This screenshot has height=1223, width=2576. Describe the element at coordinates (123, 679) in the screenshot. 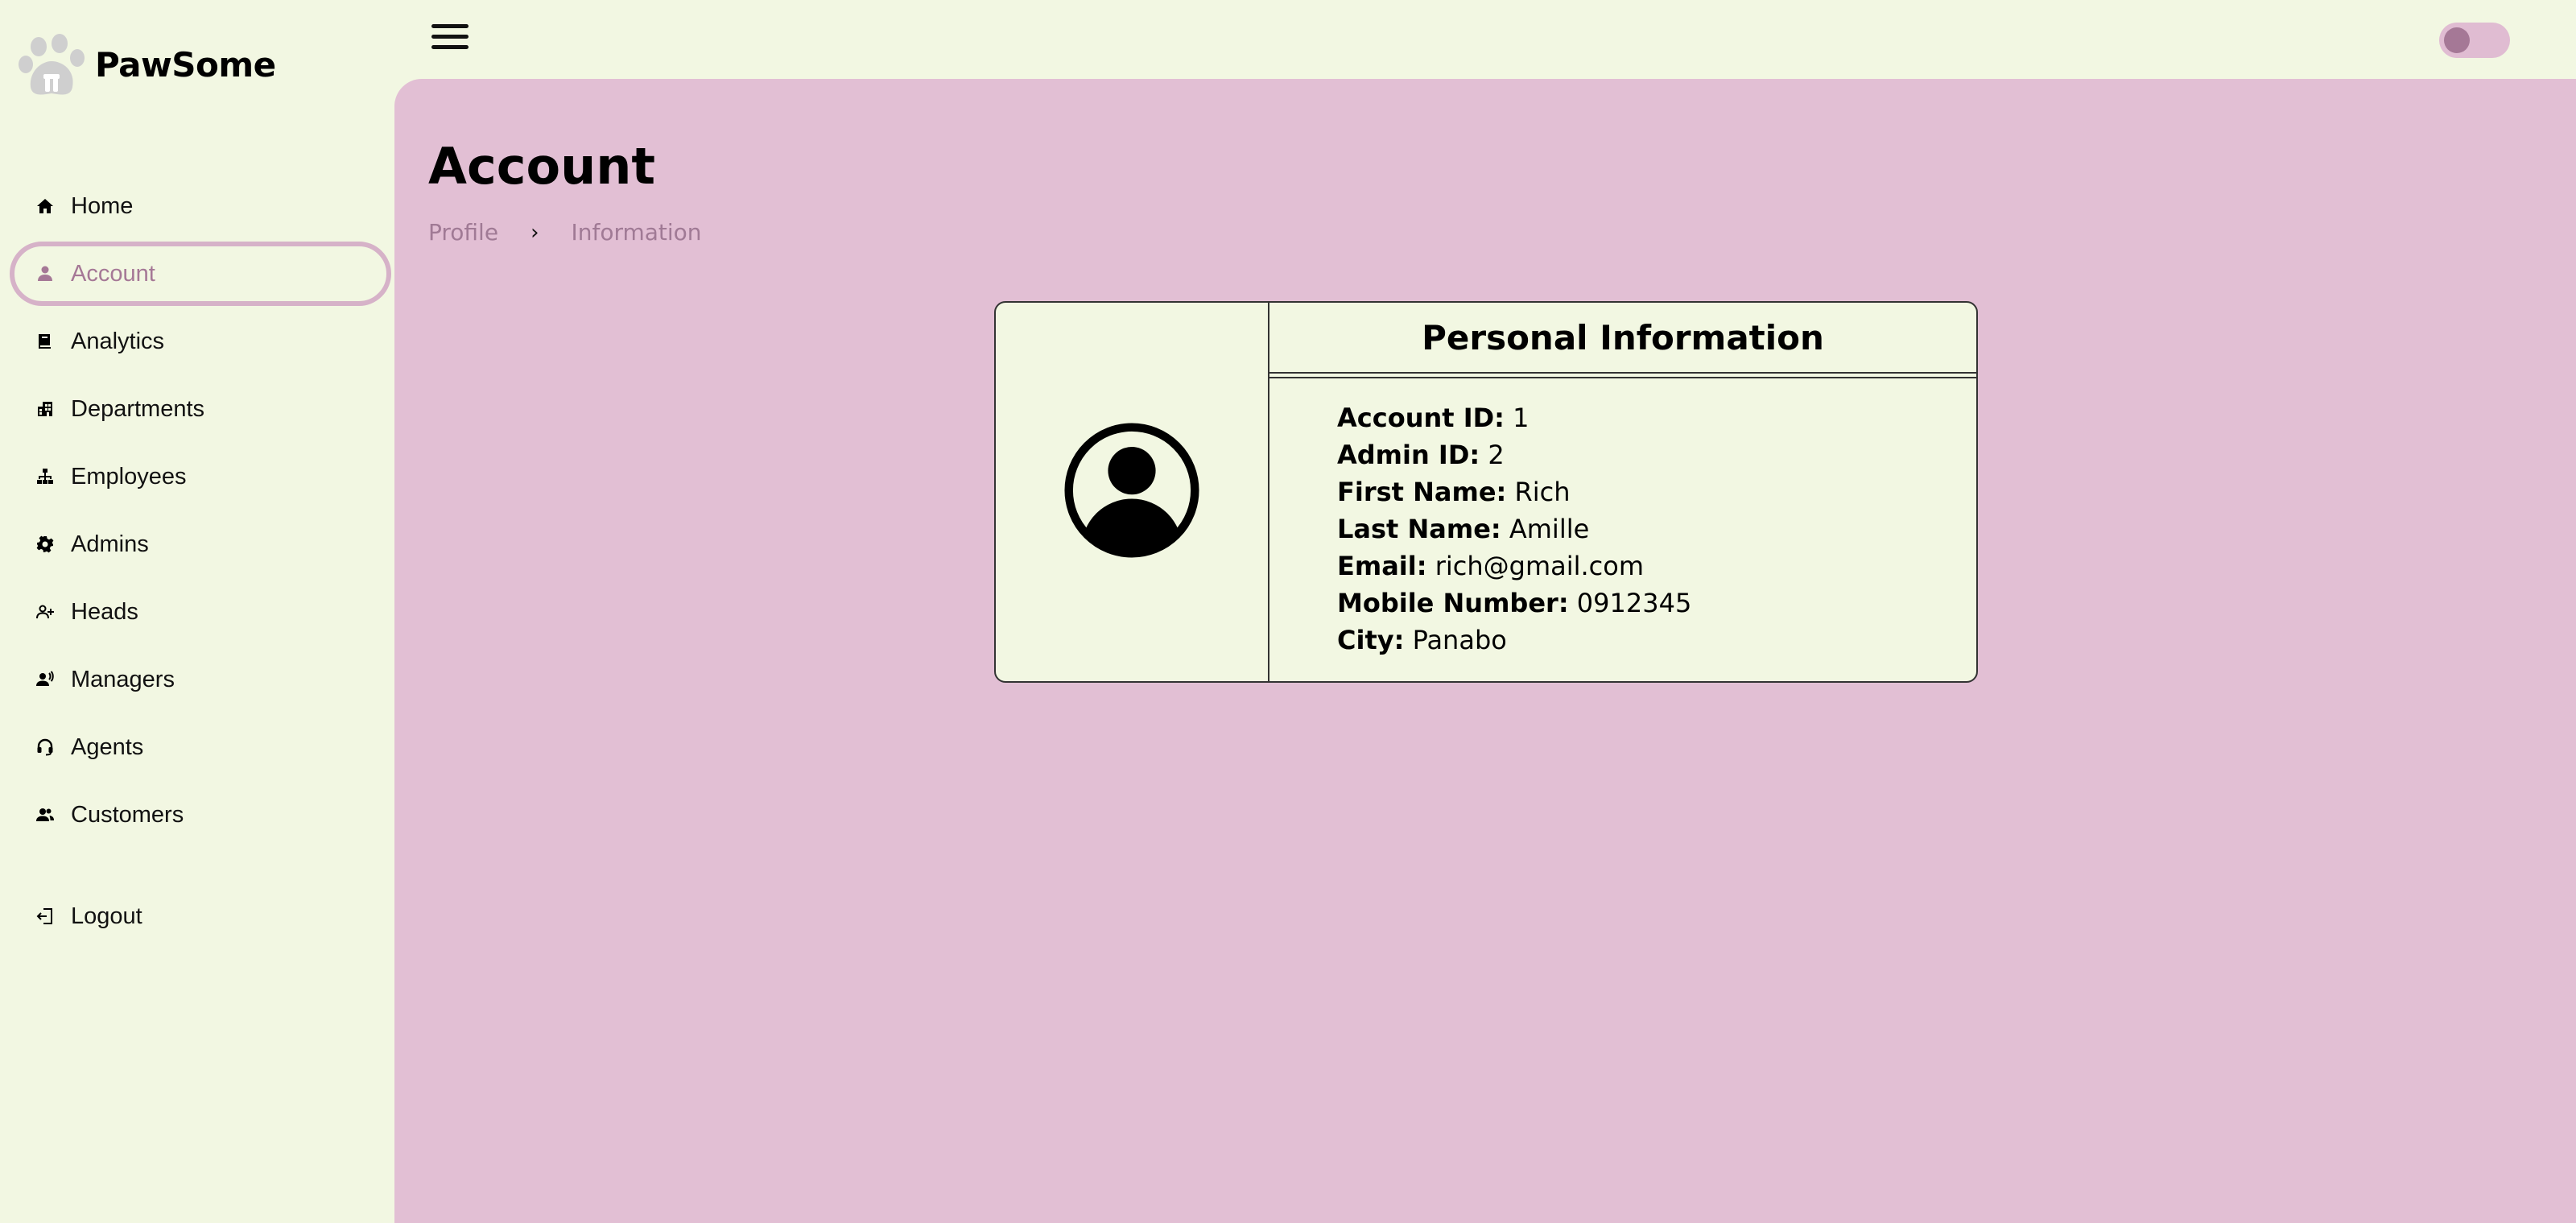

I see `sidebar-item-label: Managers` at that location.